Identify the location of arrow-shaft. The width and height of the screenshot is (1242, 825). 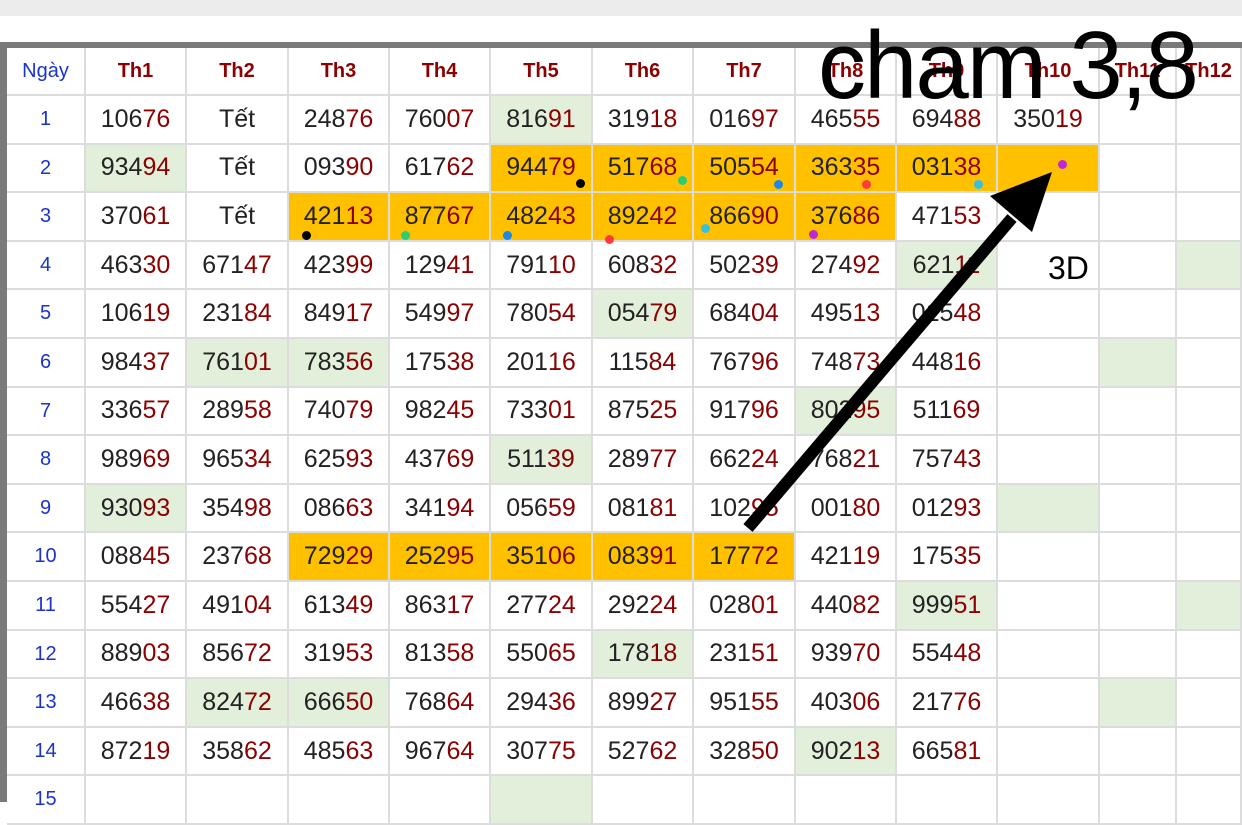
(880, 373).